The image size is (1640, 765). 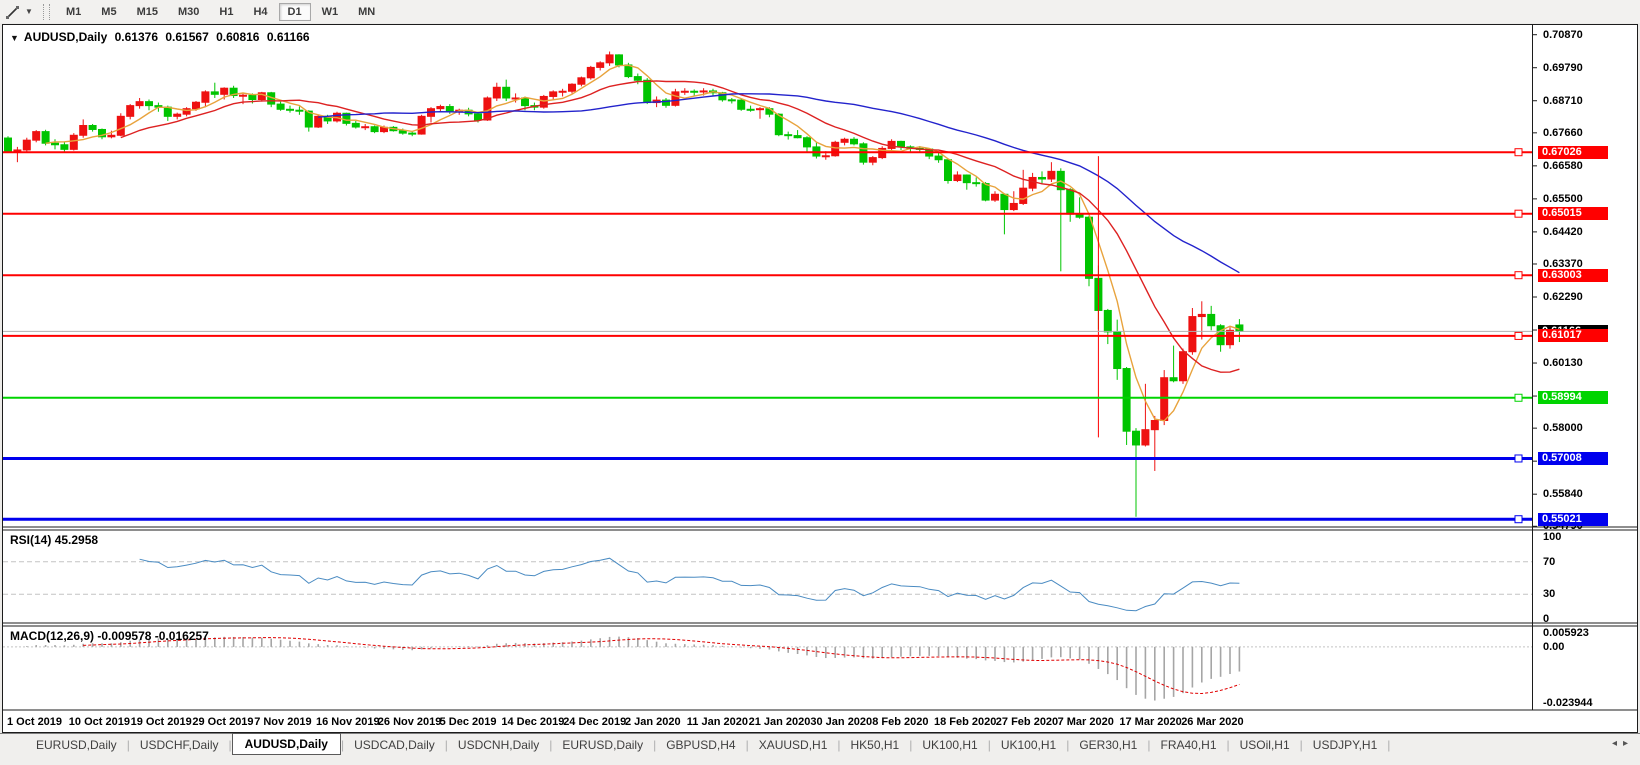 I want to click on macd-indicator-label: MACD(12,26,9) -0.009578 -0.016257, so click(x=109, y=636).